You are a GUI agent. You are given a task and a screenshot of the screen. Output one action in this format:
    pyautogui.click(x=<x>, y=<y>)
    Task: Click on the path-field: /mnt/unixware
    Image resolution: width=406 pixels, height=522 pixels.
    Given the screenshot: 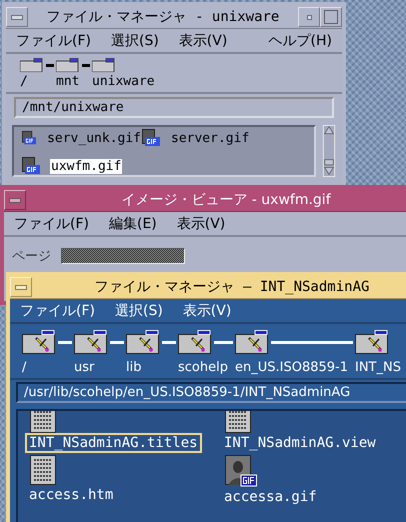 What is the action you would take?
    pyautogui.click(x=174, y=107)
    